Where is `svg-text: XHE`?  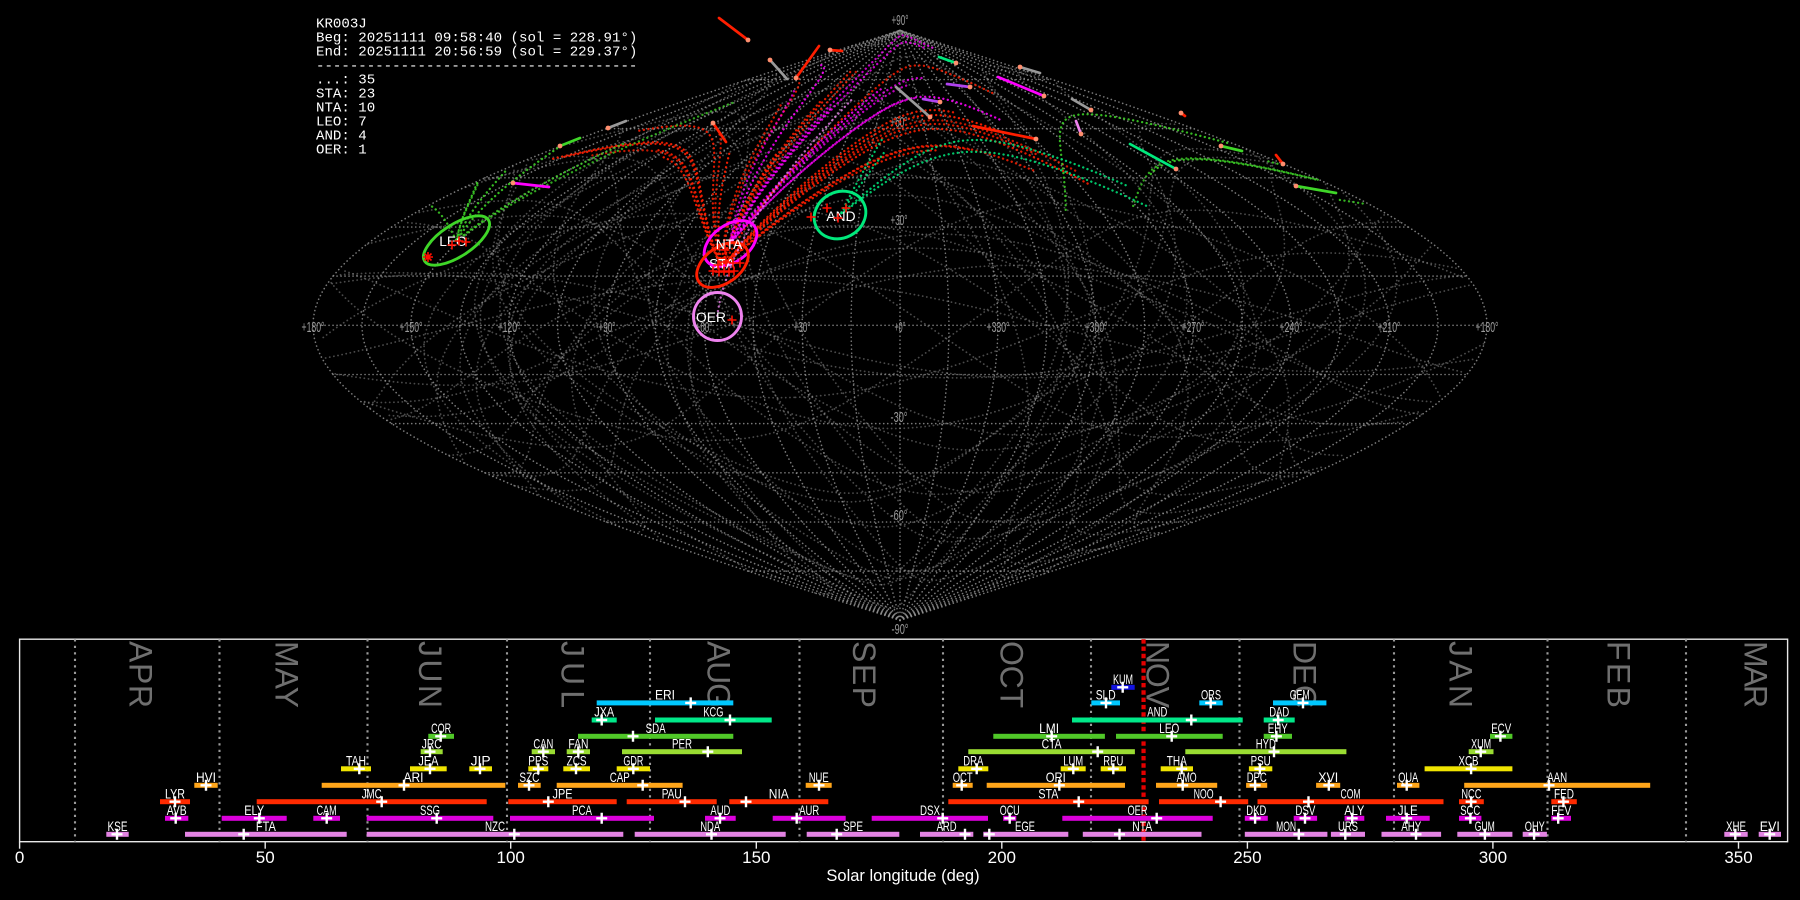
svg-text: XHE is located at coordinates (1736, 826).